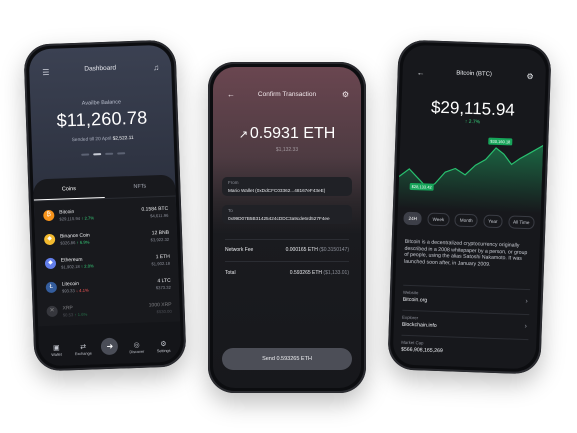 This screenshot has width=577, height=433. What do you see at coordinates (233, 182) in the screenshot?
I see `from-label: From` at bounding box center [233, 182].